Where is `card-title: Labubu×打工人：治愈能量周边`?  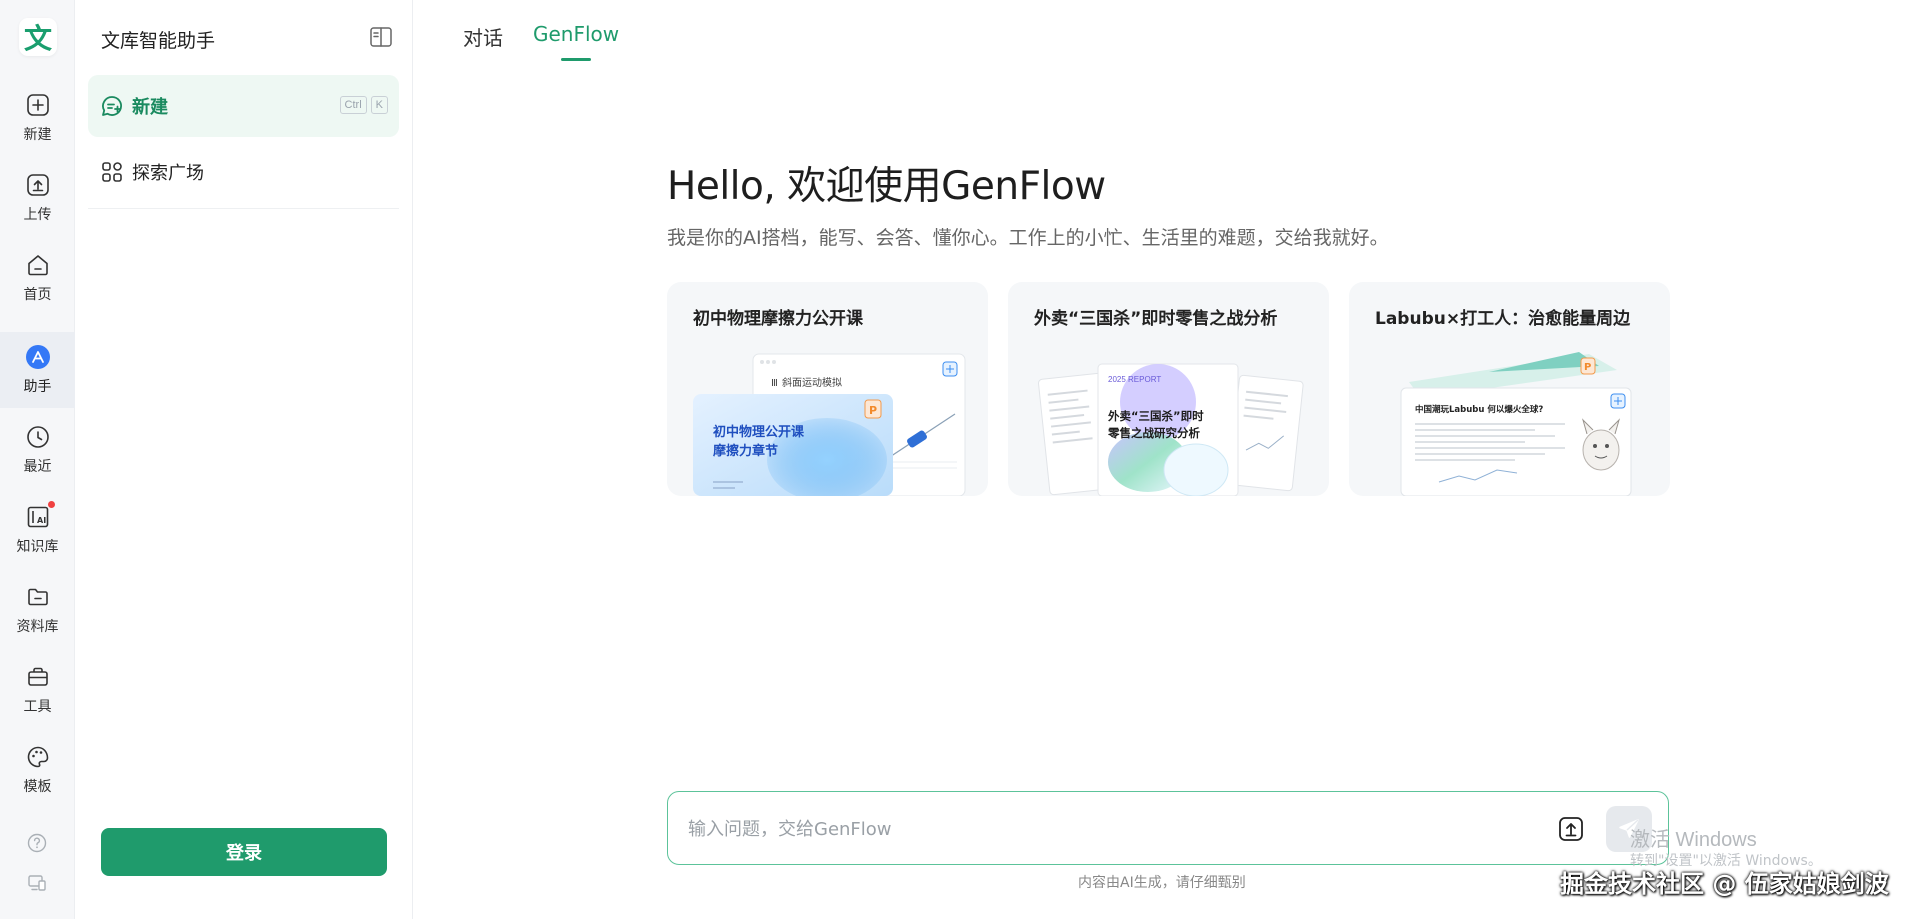 card-title: Labubu×打工人：治愈能量周边 is located at coordinates (1503, 319).